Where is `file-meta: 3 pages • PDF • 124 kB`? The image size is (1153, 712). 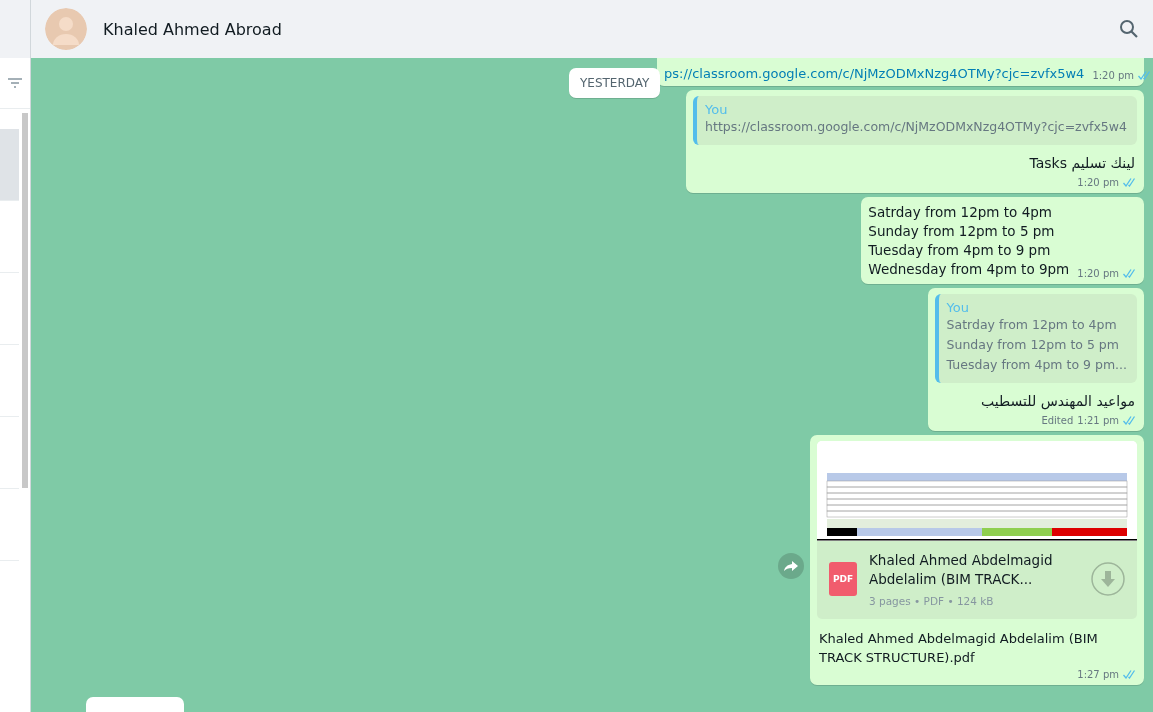
file-meta: 3 pages • PDF • 124 kB is located at coordinates (932, 601).